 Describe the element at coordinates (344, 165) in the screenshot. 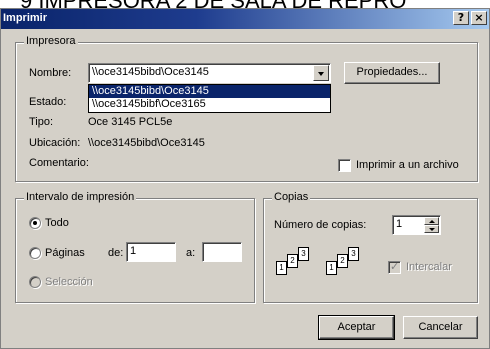

I see `print-to-file-checkbox` at that location.